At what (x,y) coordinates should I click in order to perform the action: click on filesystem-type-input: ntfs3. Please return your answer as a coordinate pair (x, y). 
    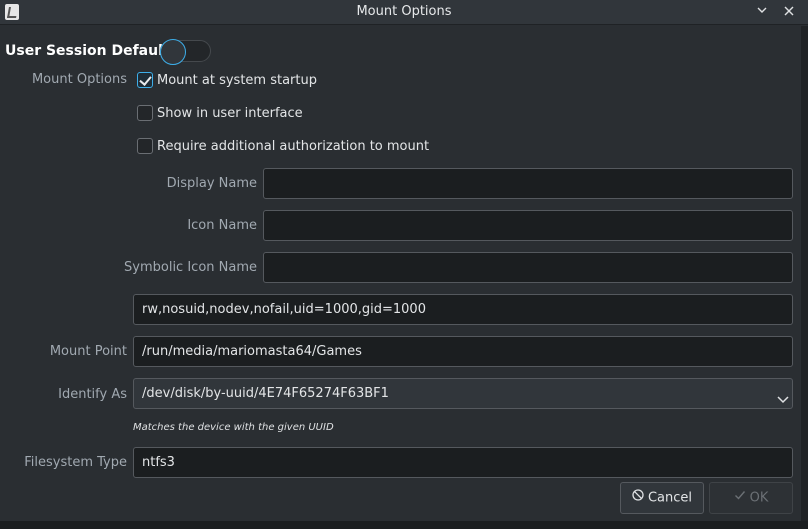
    Looking at the image, I should click on (463, 462).